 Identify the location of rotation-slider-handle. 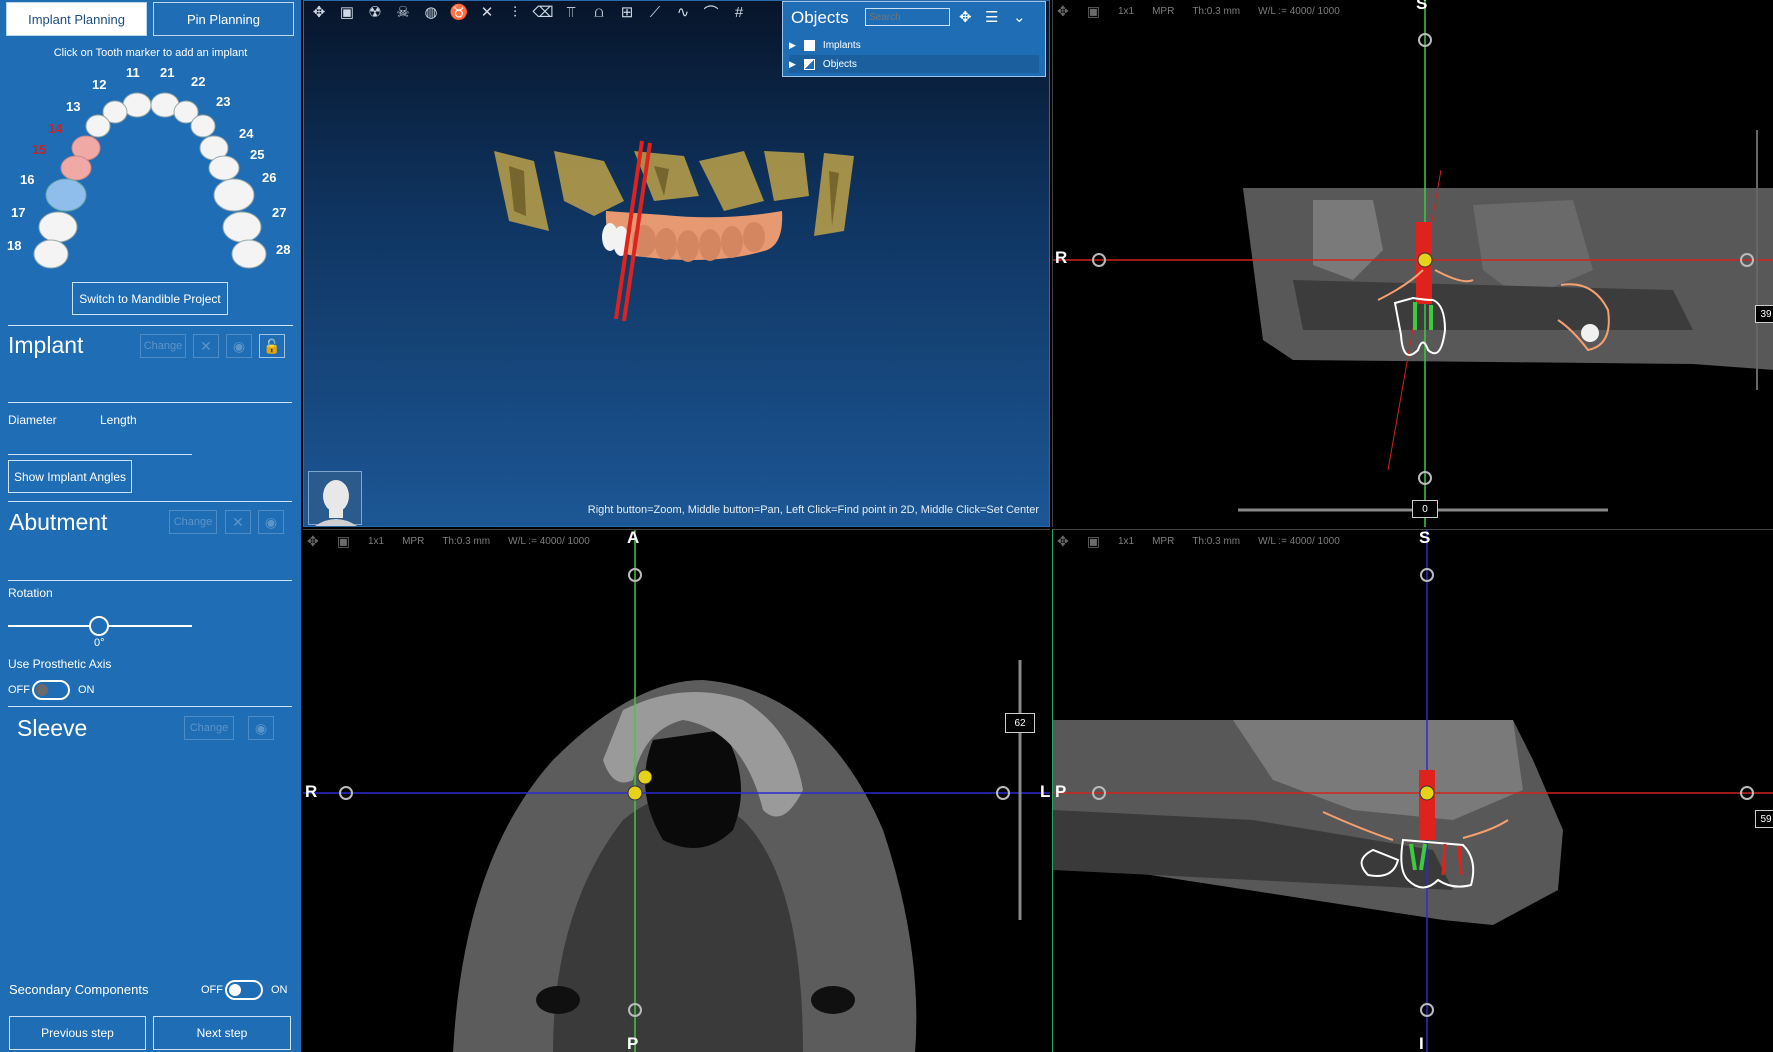
(99, 626).